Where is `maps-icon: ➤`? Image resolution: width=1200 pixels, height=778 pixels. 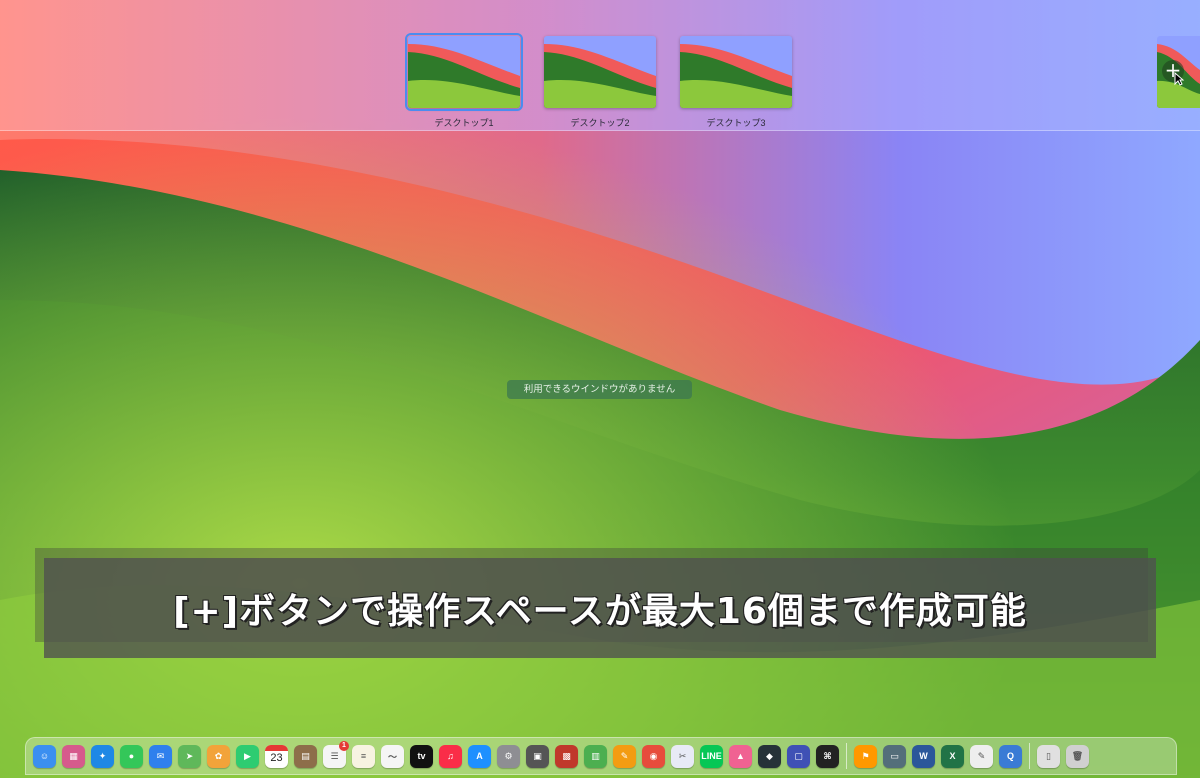 maps-icon: ➤ is located at coordinates (189, 756).